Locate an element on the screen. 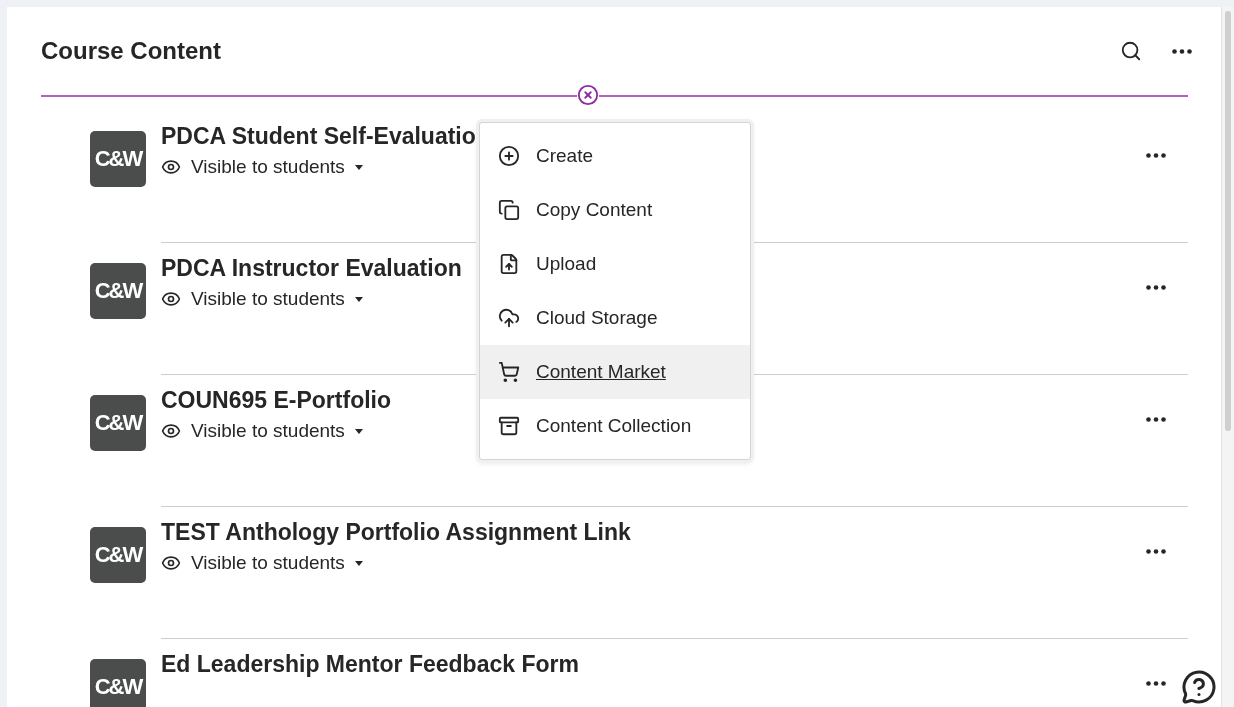 The width and height of the screenshot is (1234, 707). close-icon is located at coordinates (587, 95).